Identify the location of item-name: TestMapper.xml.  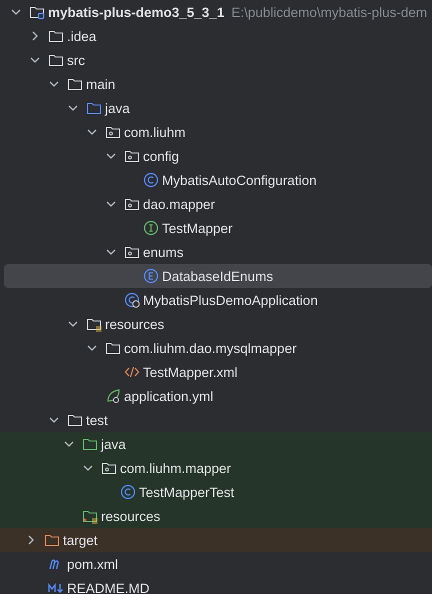
(190, 372).